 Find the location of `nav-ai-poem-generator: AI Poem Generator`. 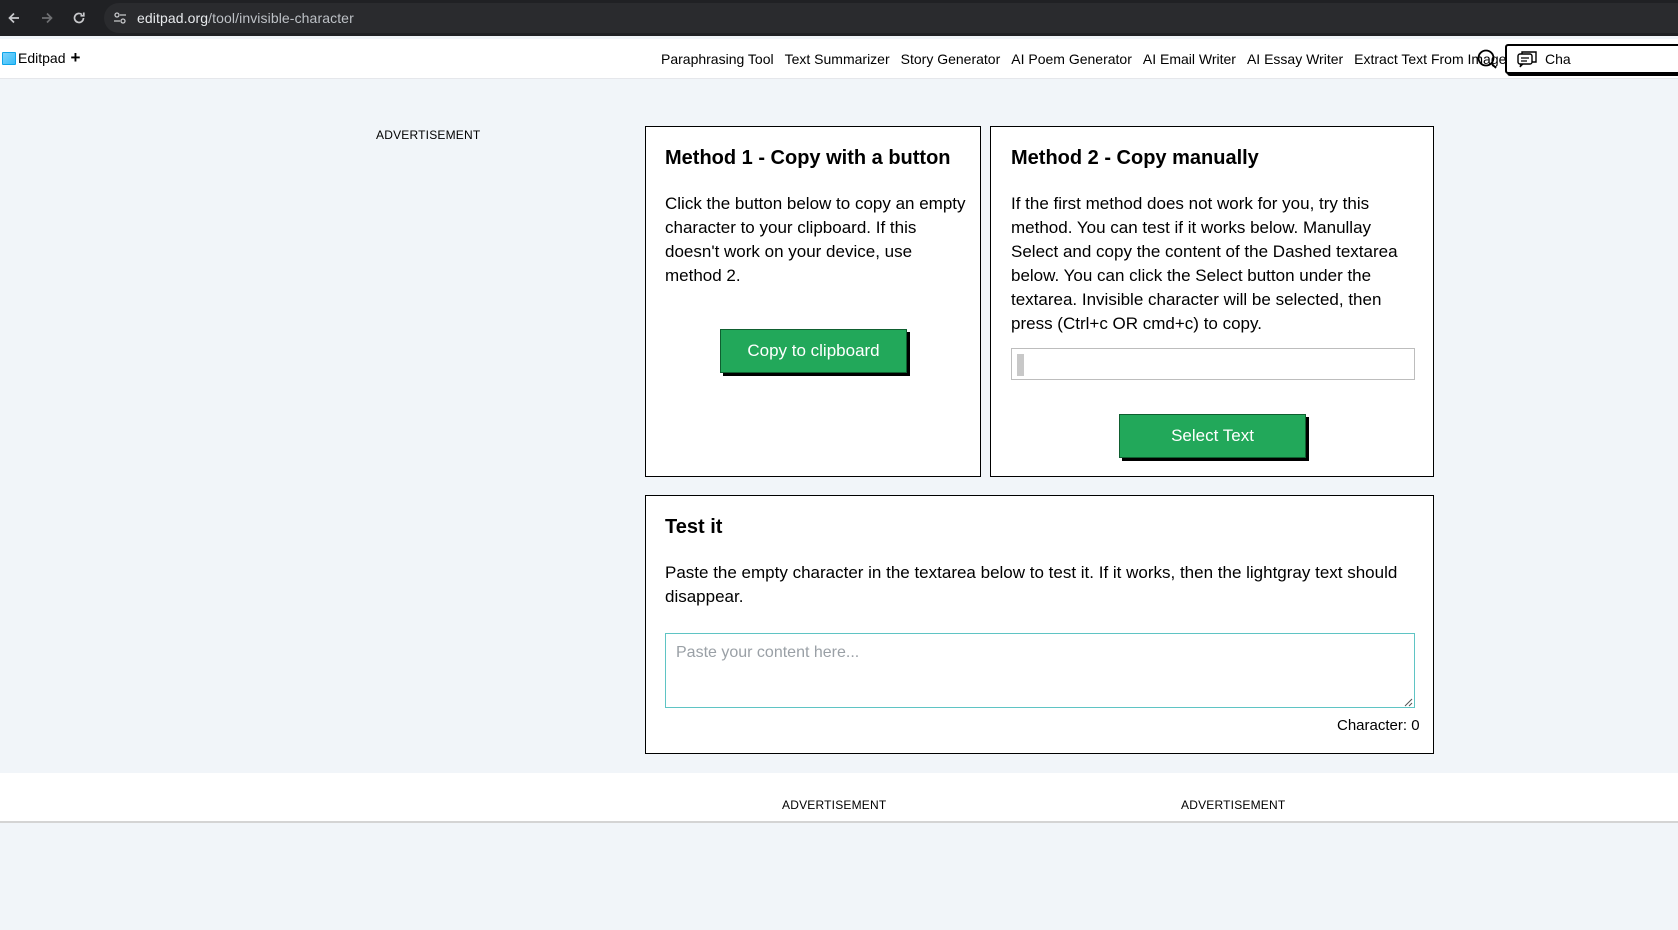

nav-ai-poem-generator: AI Poem Generator is located at coordinates (1071, 59).